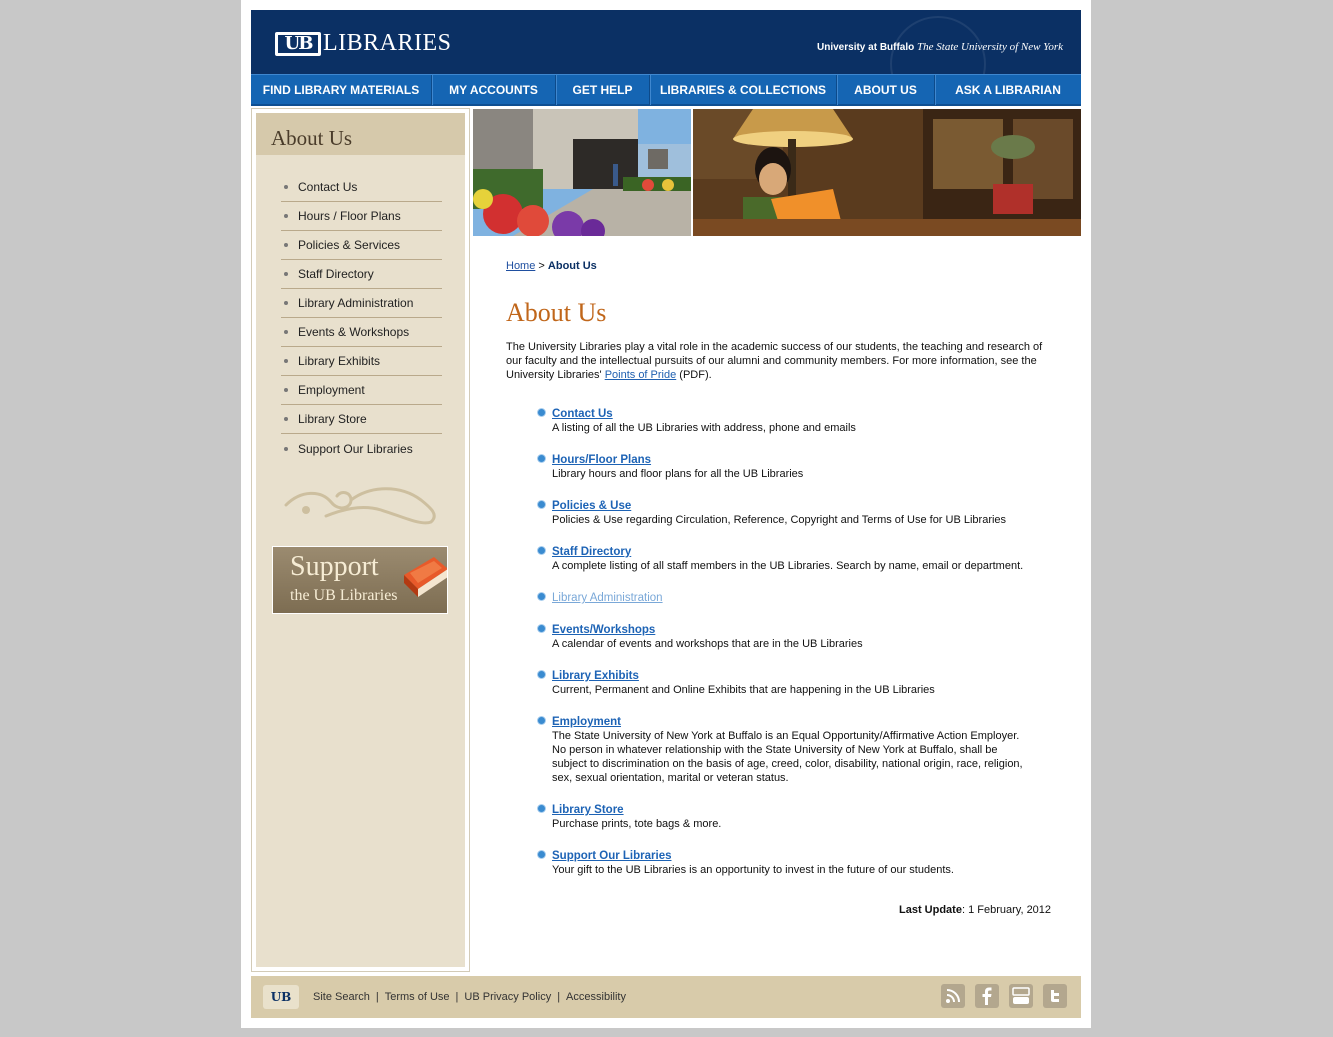 The height and width of the screenshot is (1037, 1333). What do you see at coordinates (1021, 996) in the screenshot?
I see `youtube-icon` at bounding box center [1021, 996].